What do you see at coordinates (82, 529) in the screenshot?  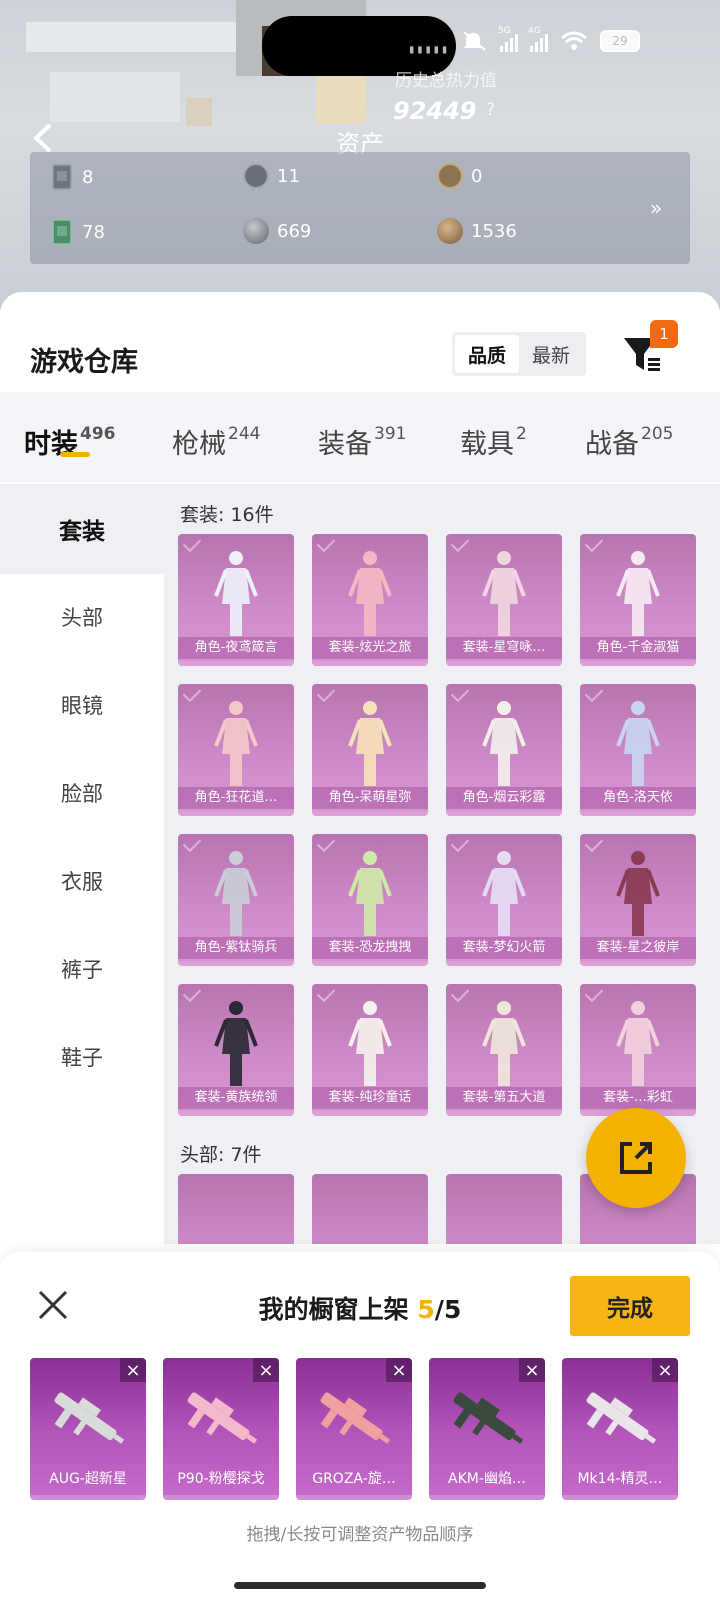 I see `sidebar-item-suits: 套装` at bounding box center [82, 529].